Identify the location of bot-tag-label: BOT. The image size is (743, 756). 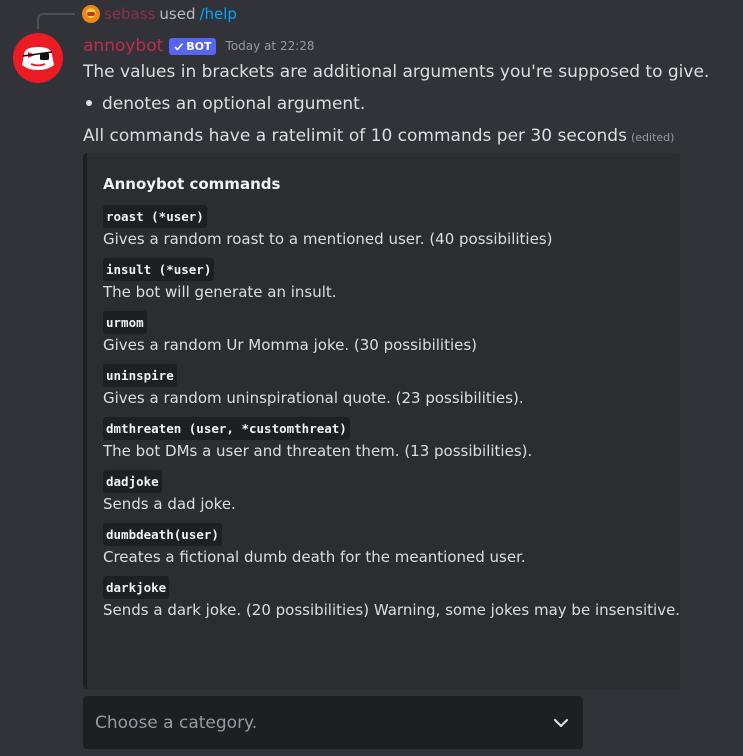
(199, 46).